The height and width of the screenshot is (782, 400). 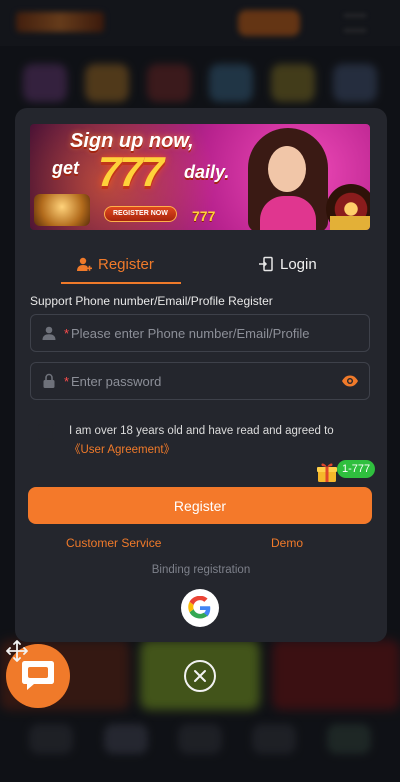 What do you see at coordinates (200, 264) in the screenshot?
I see `auth-tabs: Register Login` at bounding box center [200, 264].